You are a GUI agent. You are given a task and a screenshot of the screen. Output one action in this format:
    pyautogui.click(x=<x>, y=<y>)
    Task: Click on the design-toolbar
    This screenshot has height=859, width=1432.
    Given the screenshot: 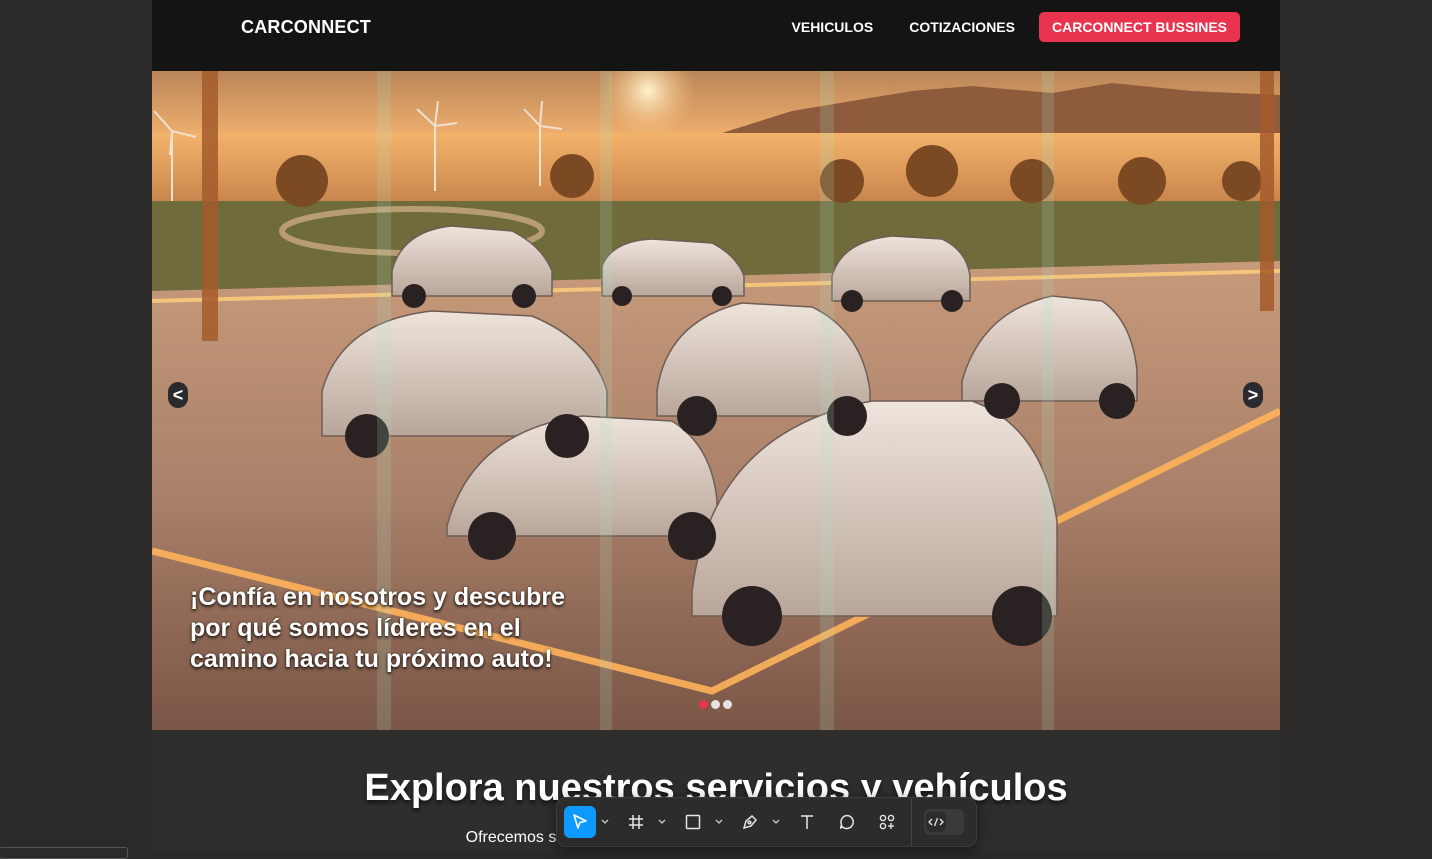 What is the action you would take?
    pyautogui.click(x=766, y=822)
    